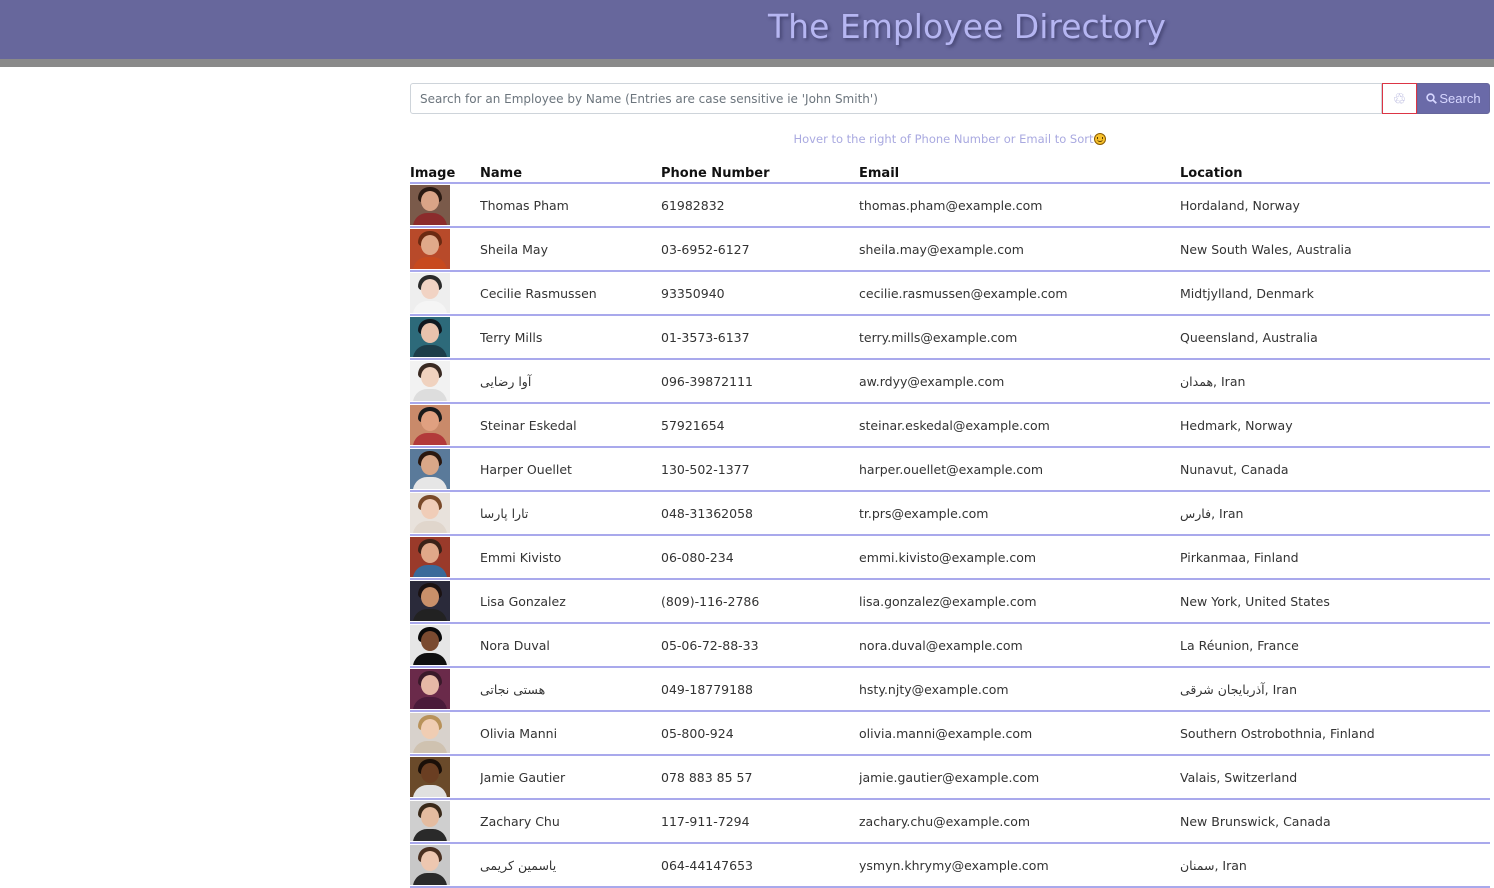 The width and height of the screenshot is (1494, 888). What do you see at coordinates (1019, 293) in the screenshot?
I see `cell-email: cecilie.rasmussen@example.com` at bounding box center [1019, 293].